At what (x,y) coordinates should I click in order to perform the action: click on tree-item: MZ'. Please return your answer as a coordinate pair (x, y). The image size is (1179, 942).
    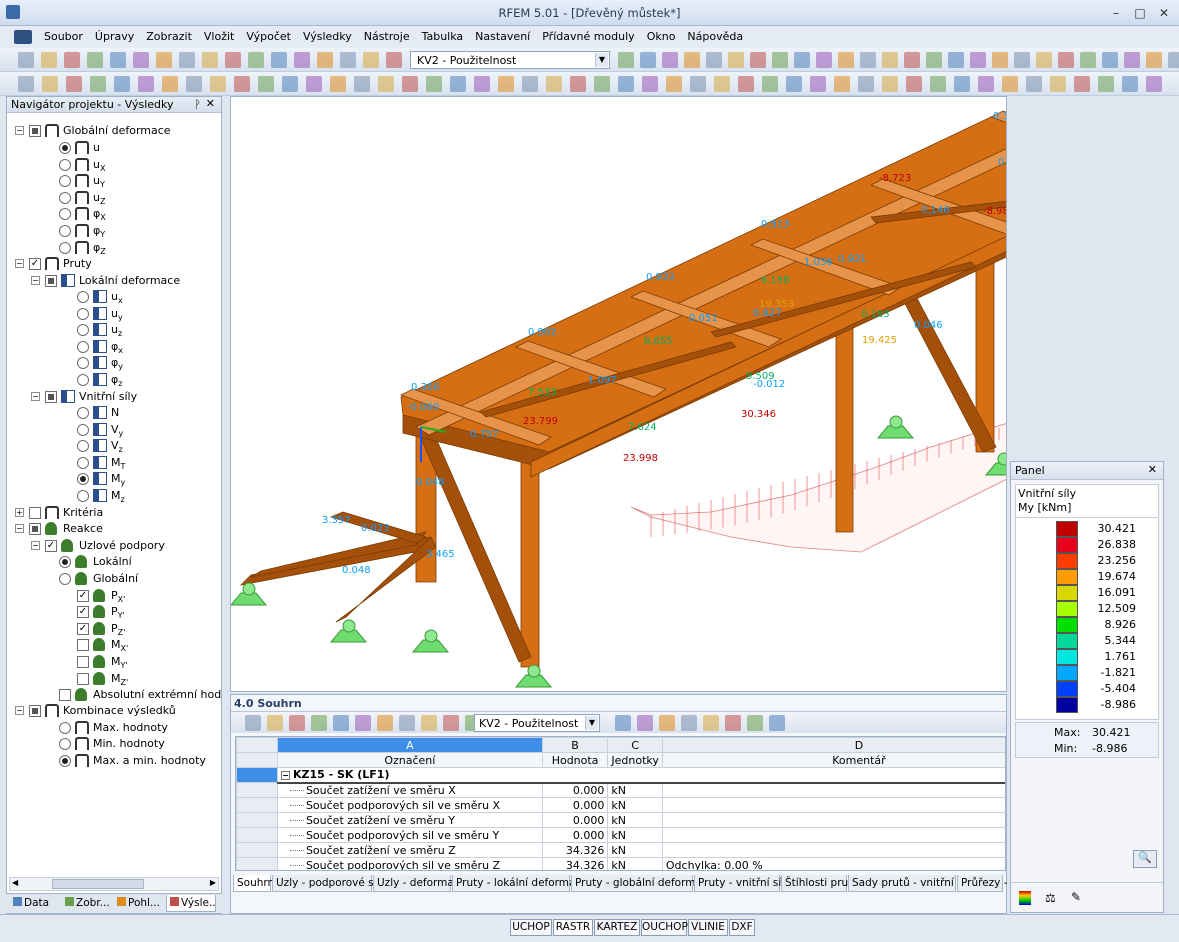
    Looking at the image, I should click on (114, 679).